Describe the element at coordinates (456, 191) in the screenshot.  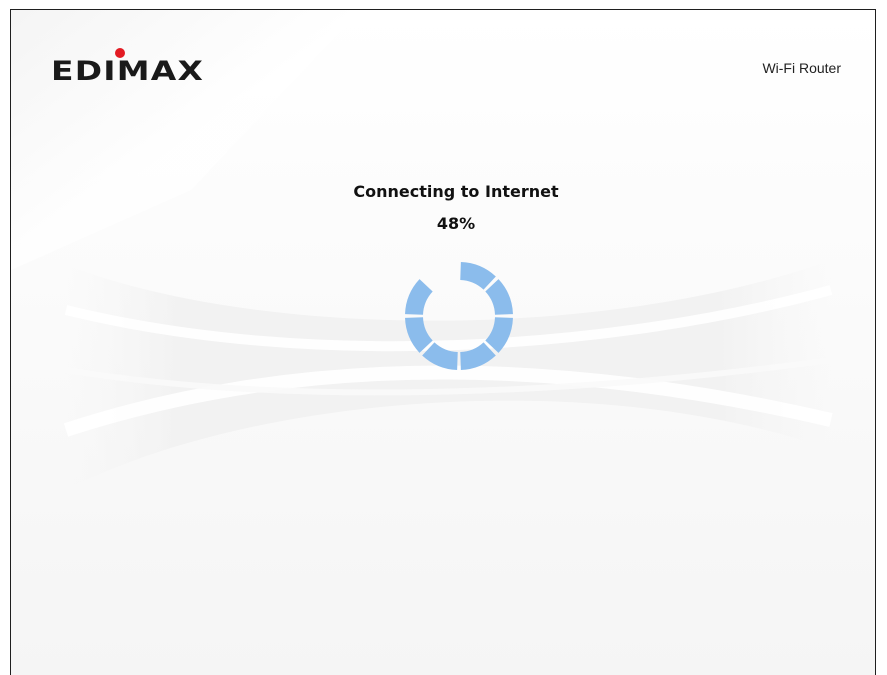
I see `status-title: Connecting to Internet` at that location.